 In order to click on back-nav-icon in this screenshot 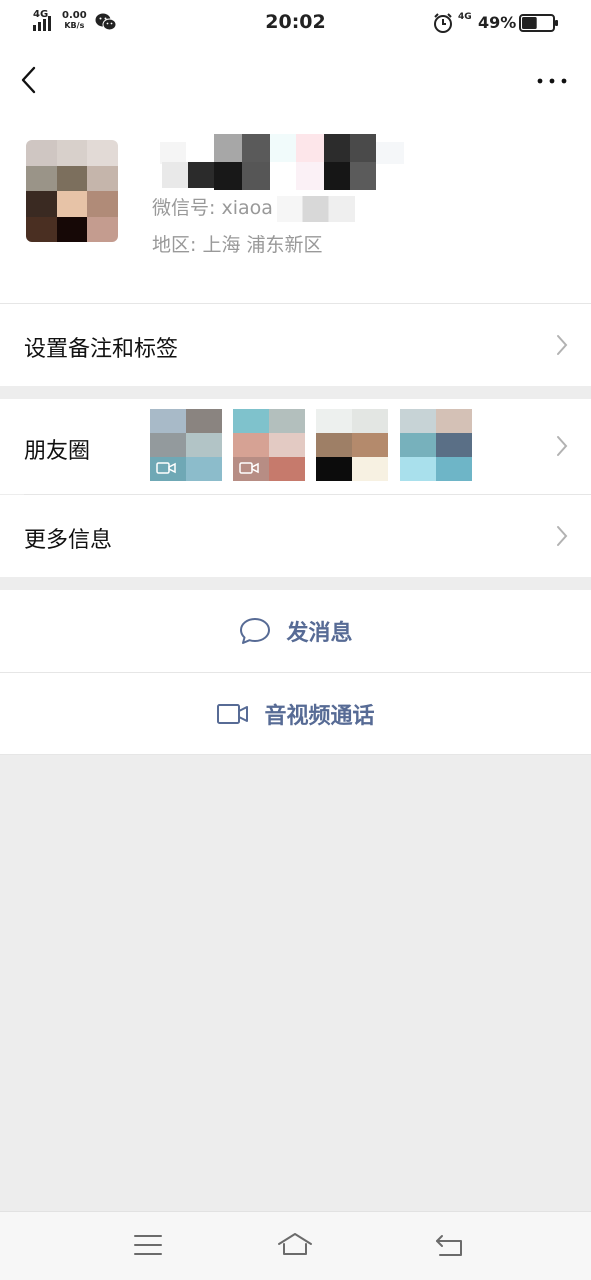, I will do `click(450, 1245)`.